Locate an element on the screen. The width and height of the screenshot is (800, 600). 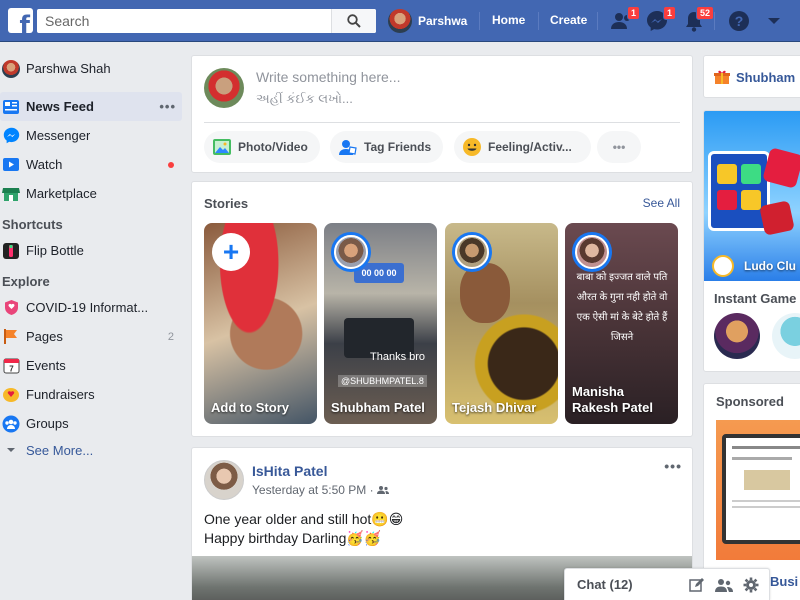
sponsored-ad-image is located at coordinates (758, 490).